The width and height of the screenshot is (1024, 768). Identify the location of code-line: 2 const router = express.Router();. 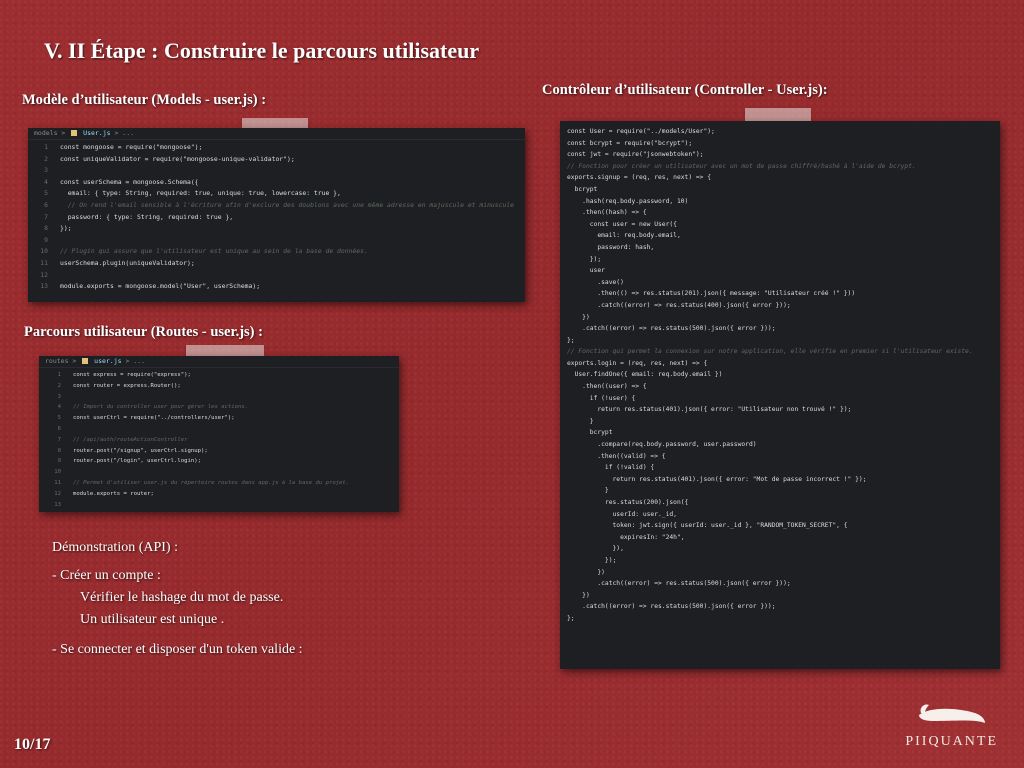
(219, 386).